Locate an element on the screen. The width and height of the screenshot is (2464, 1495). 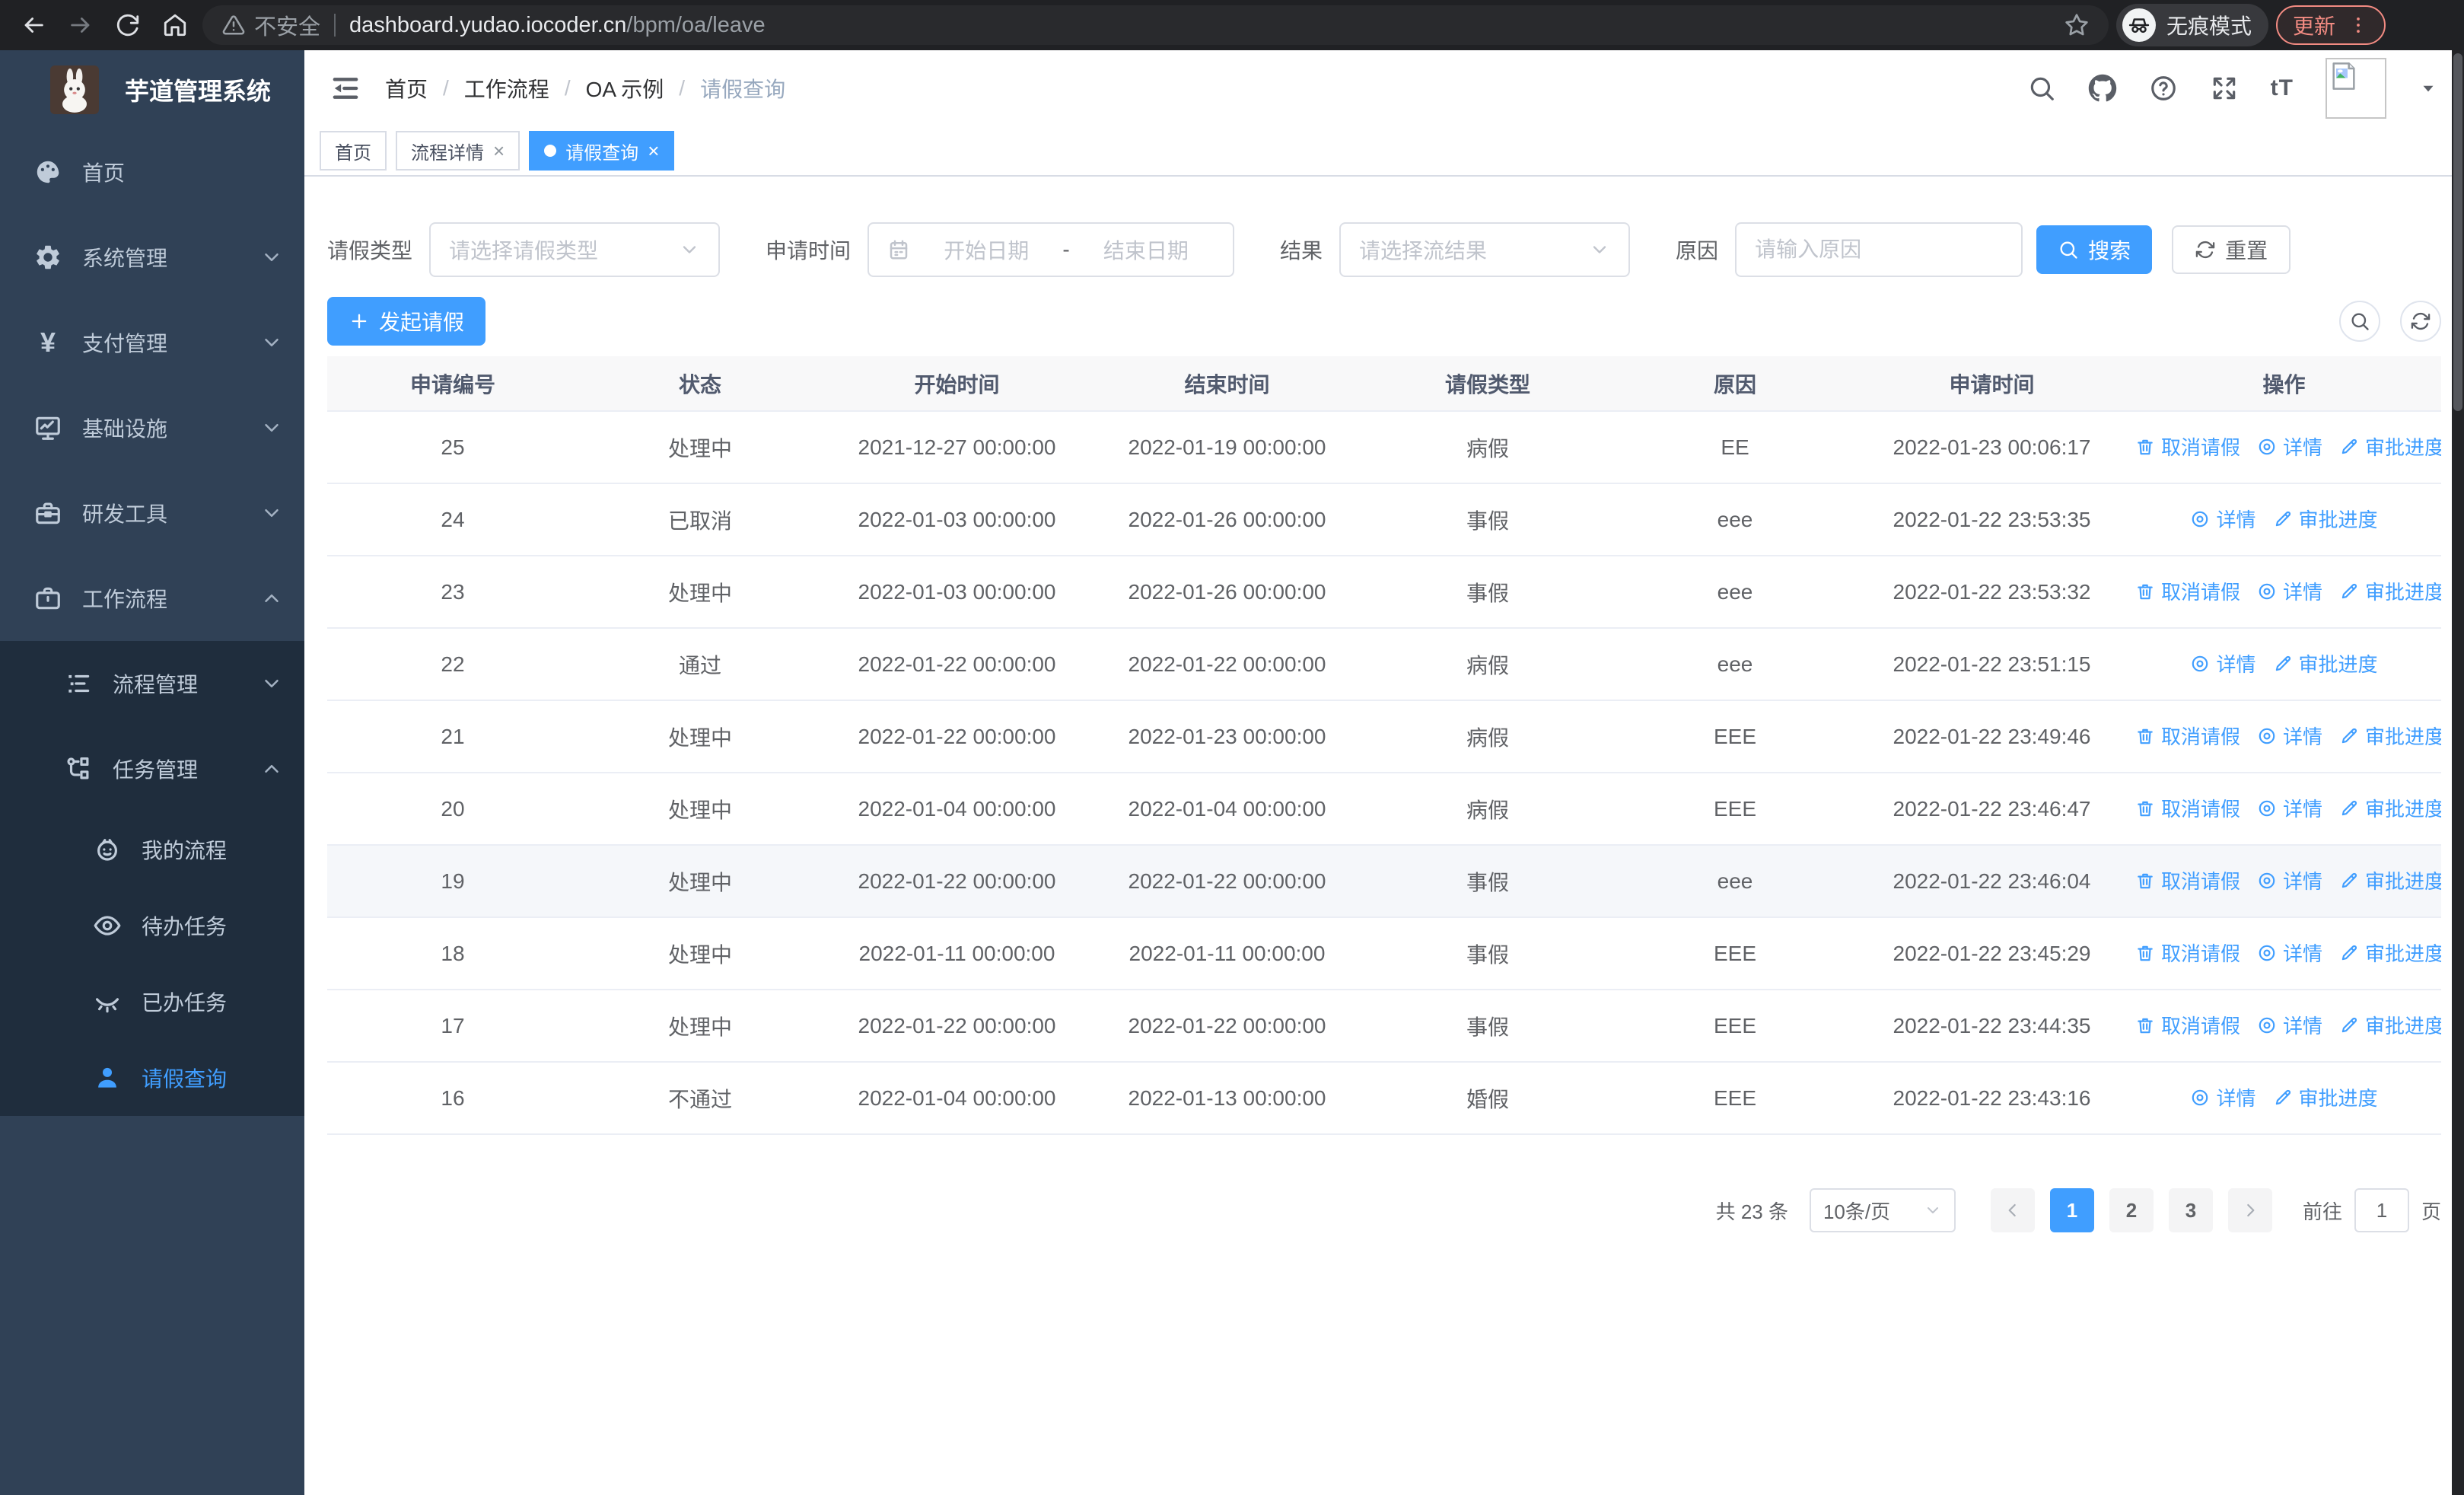
cell-type: 病假 is located at coordinates (1487, 737).